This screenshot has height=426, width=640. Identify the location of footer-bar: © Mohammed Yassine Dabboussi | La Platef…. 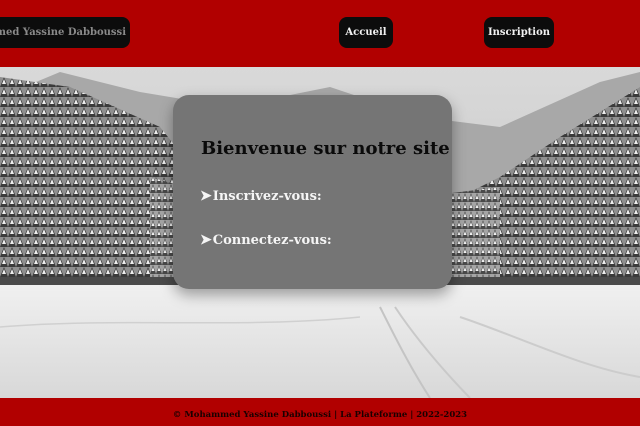
(320, 412).